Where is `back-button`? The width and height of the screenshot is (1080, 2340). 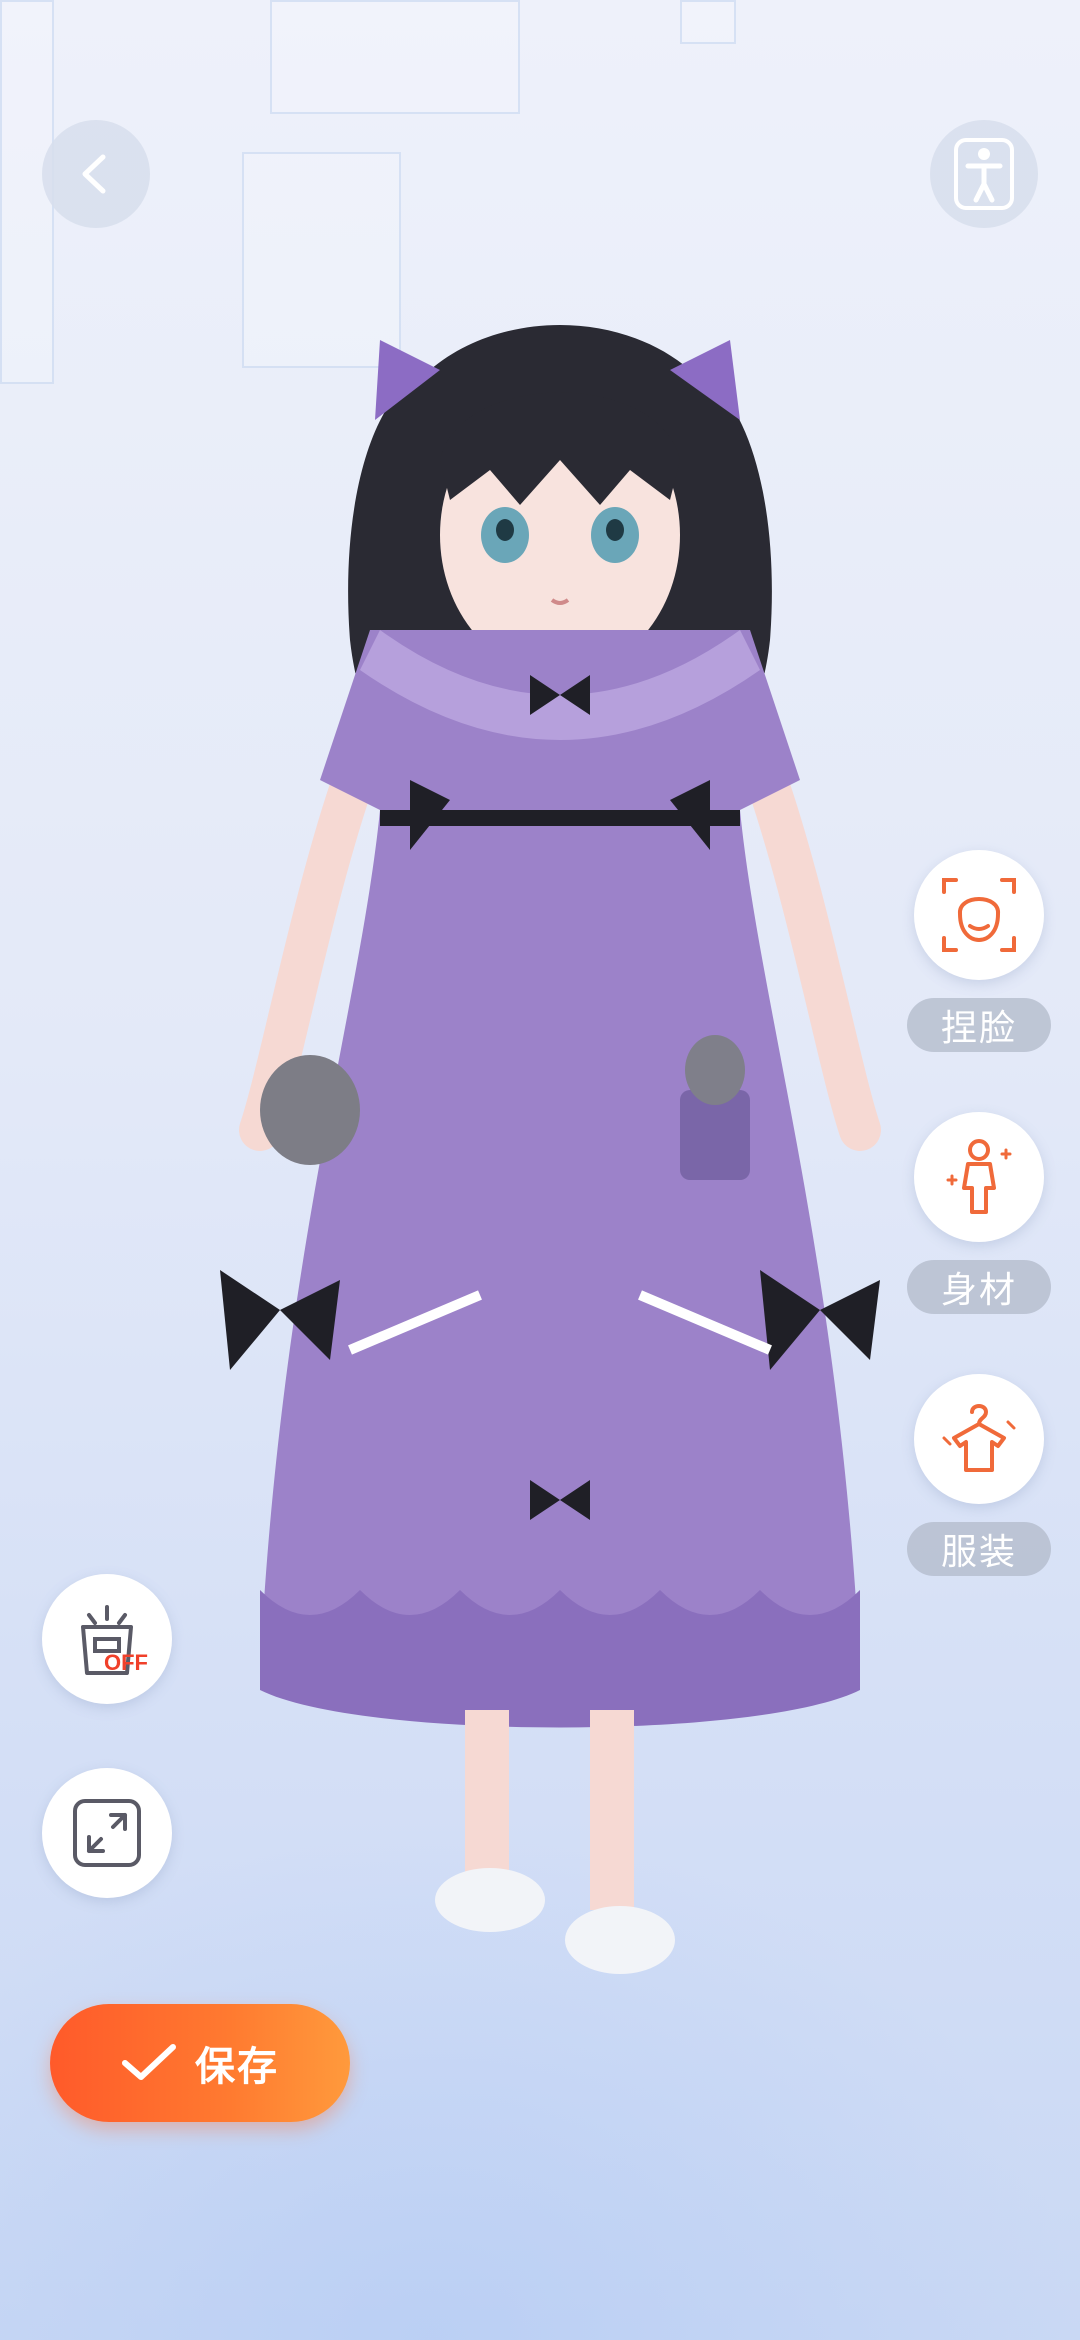
back-button is located at coordinates (96, 174).